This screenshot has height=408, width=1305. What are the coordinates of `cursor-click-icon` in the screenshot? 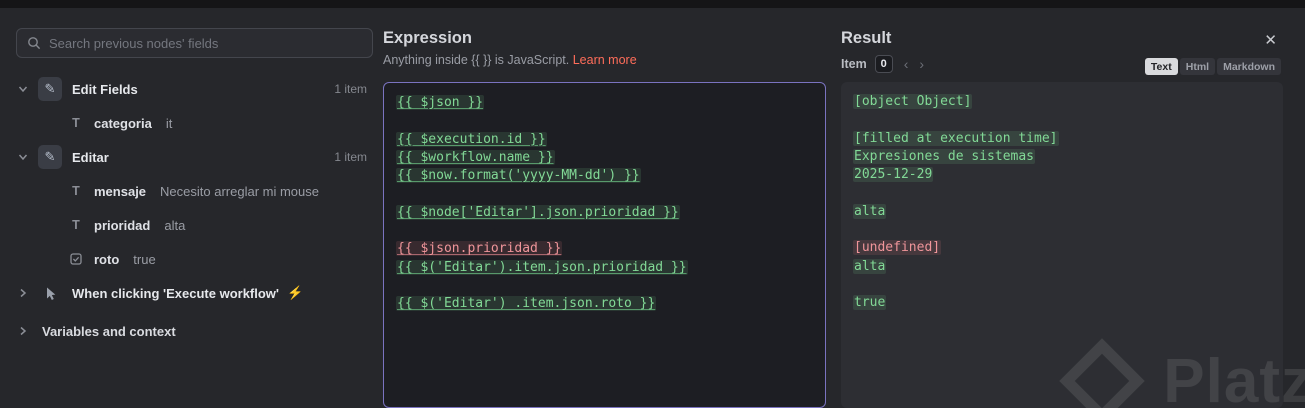 It's located at (50, 293).